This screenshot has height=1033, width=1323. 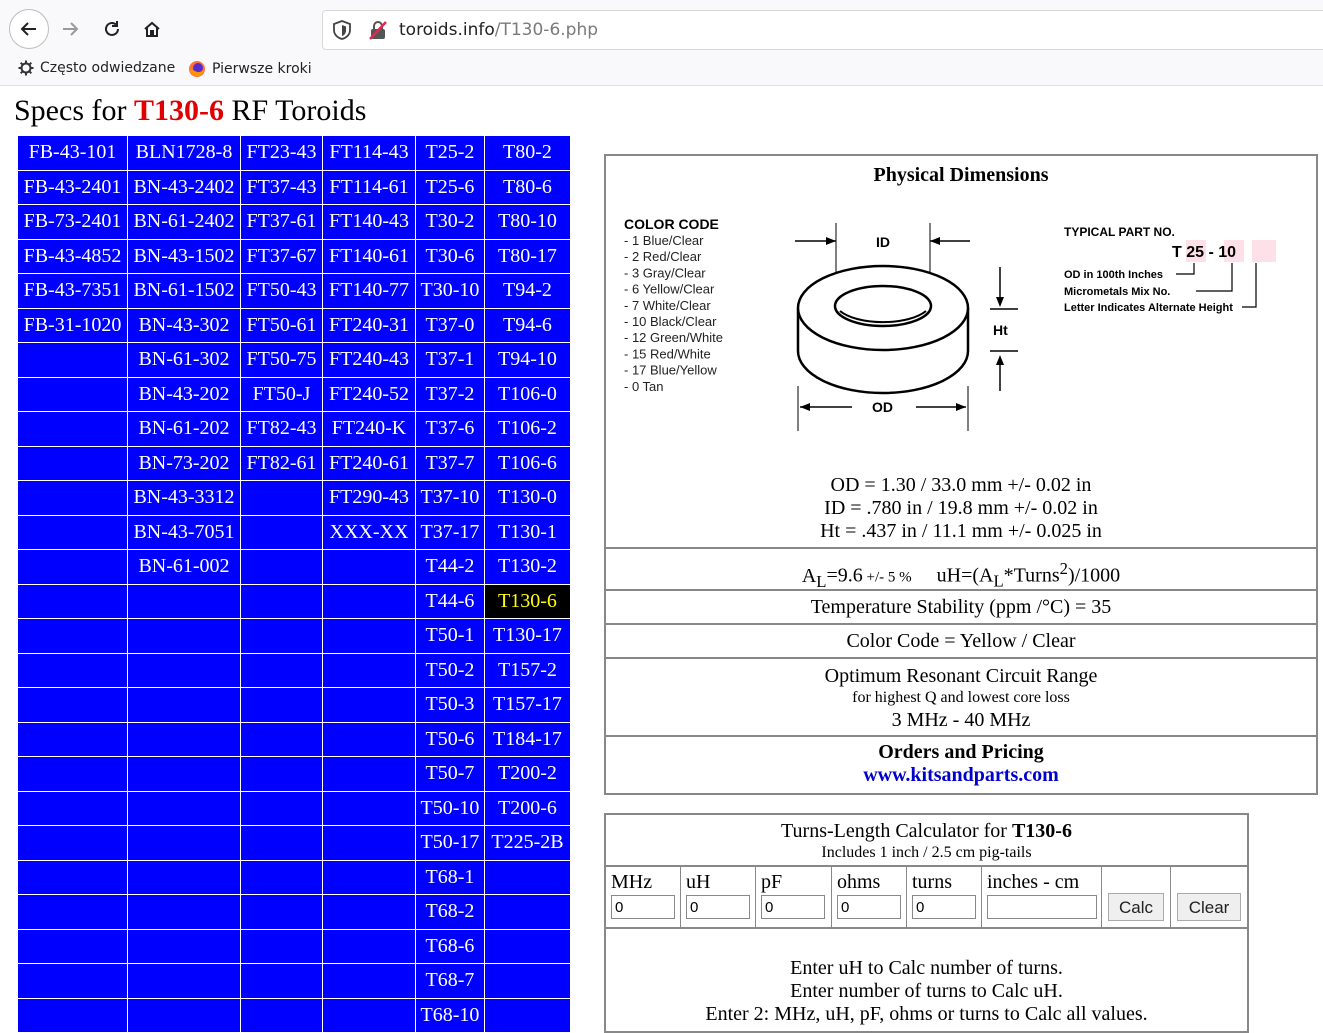 What do you see at coordinates (281, 291) in the screenshot?
I see `part-link: FT50-43` at bounding box center [281, 291].